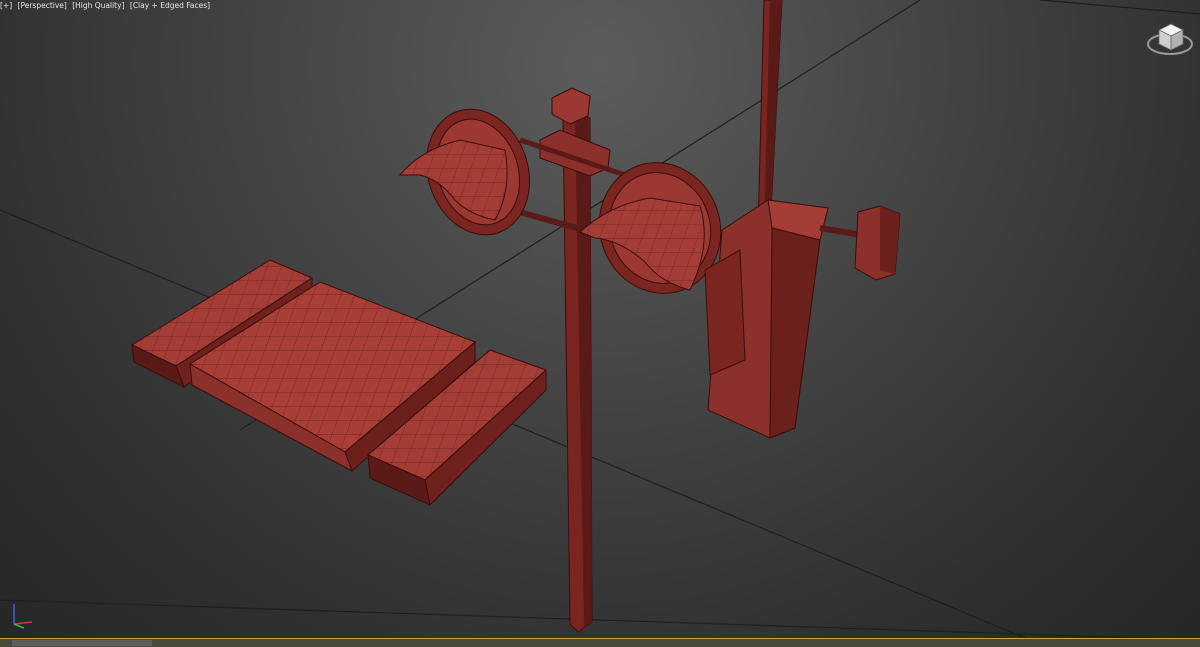 Image resolution: width=1200 pixels, height=647 pixels. I want to click on viewcube-icon, so click(1170, 38).